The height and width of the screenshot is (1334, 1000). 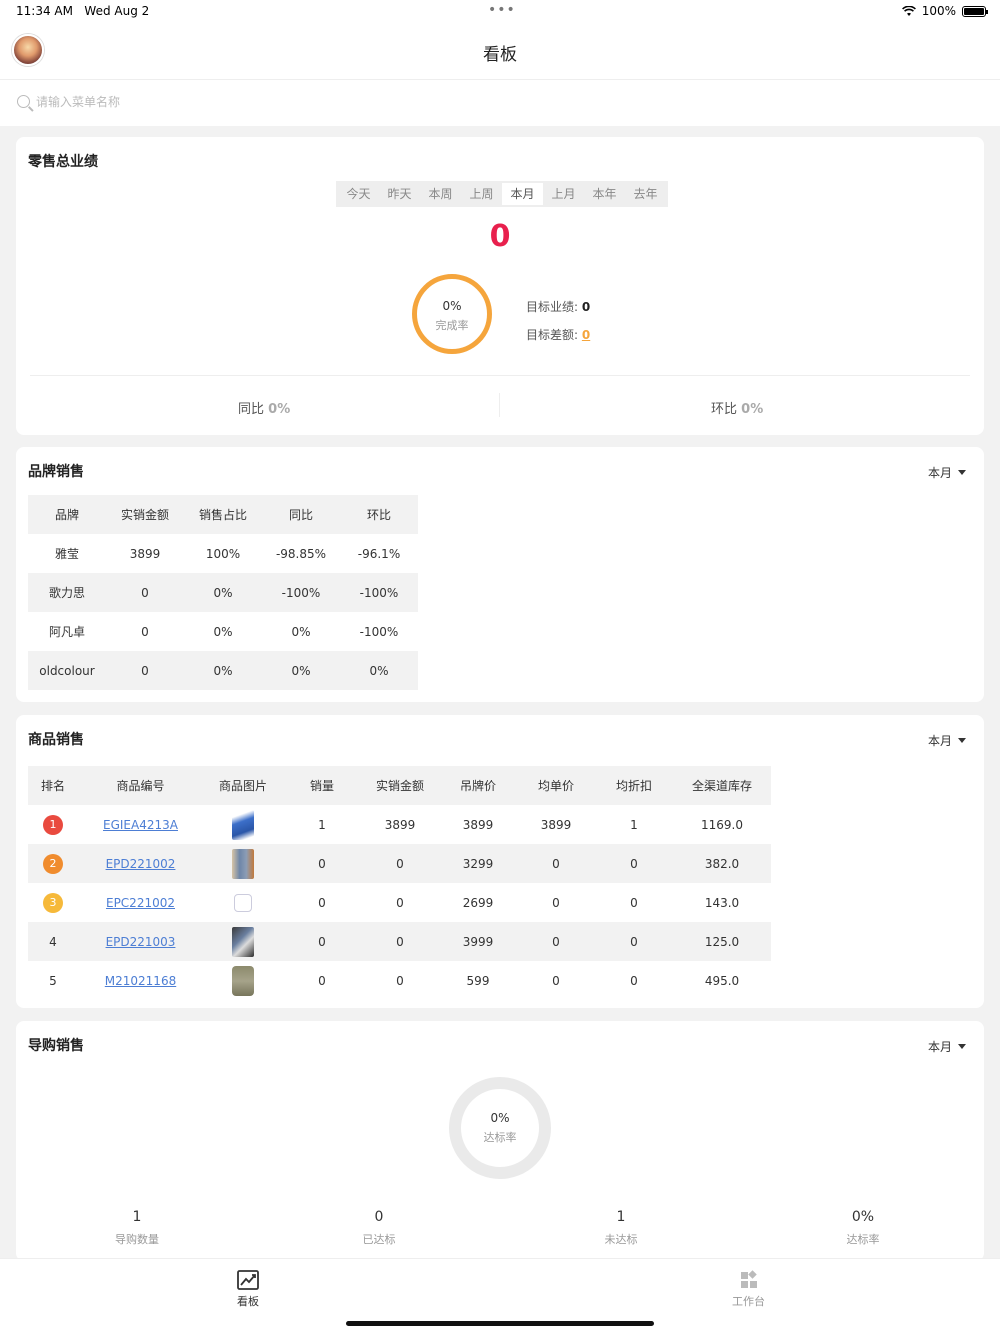 What do you see at coordinates (722, 902) in the screenshot?
I see `table-cell: 143.0` at bounding box center [722, 902].